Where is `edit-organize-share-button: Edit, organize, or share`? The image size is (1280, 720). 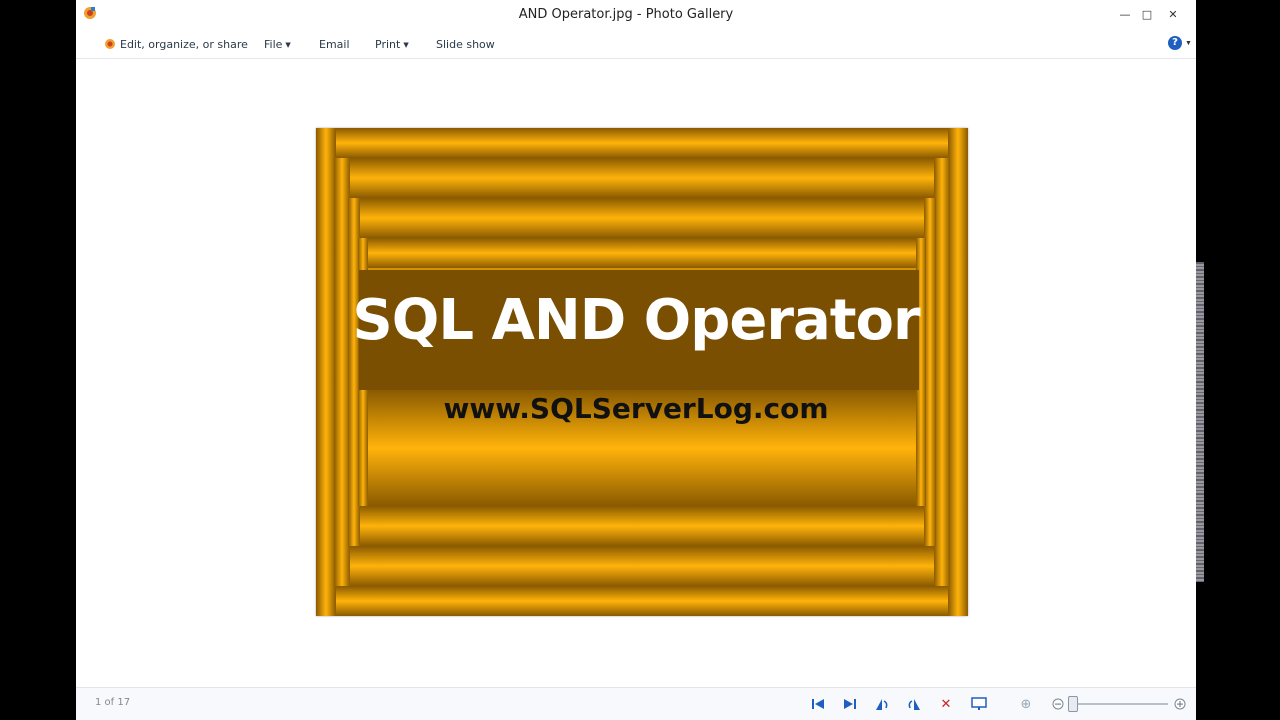
edit-organize-share-button: Edit, organize, or share is located at coordinates (176, 44).